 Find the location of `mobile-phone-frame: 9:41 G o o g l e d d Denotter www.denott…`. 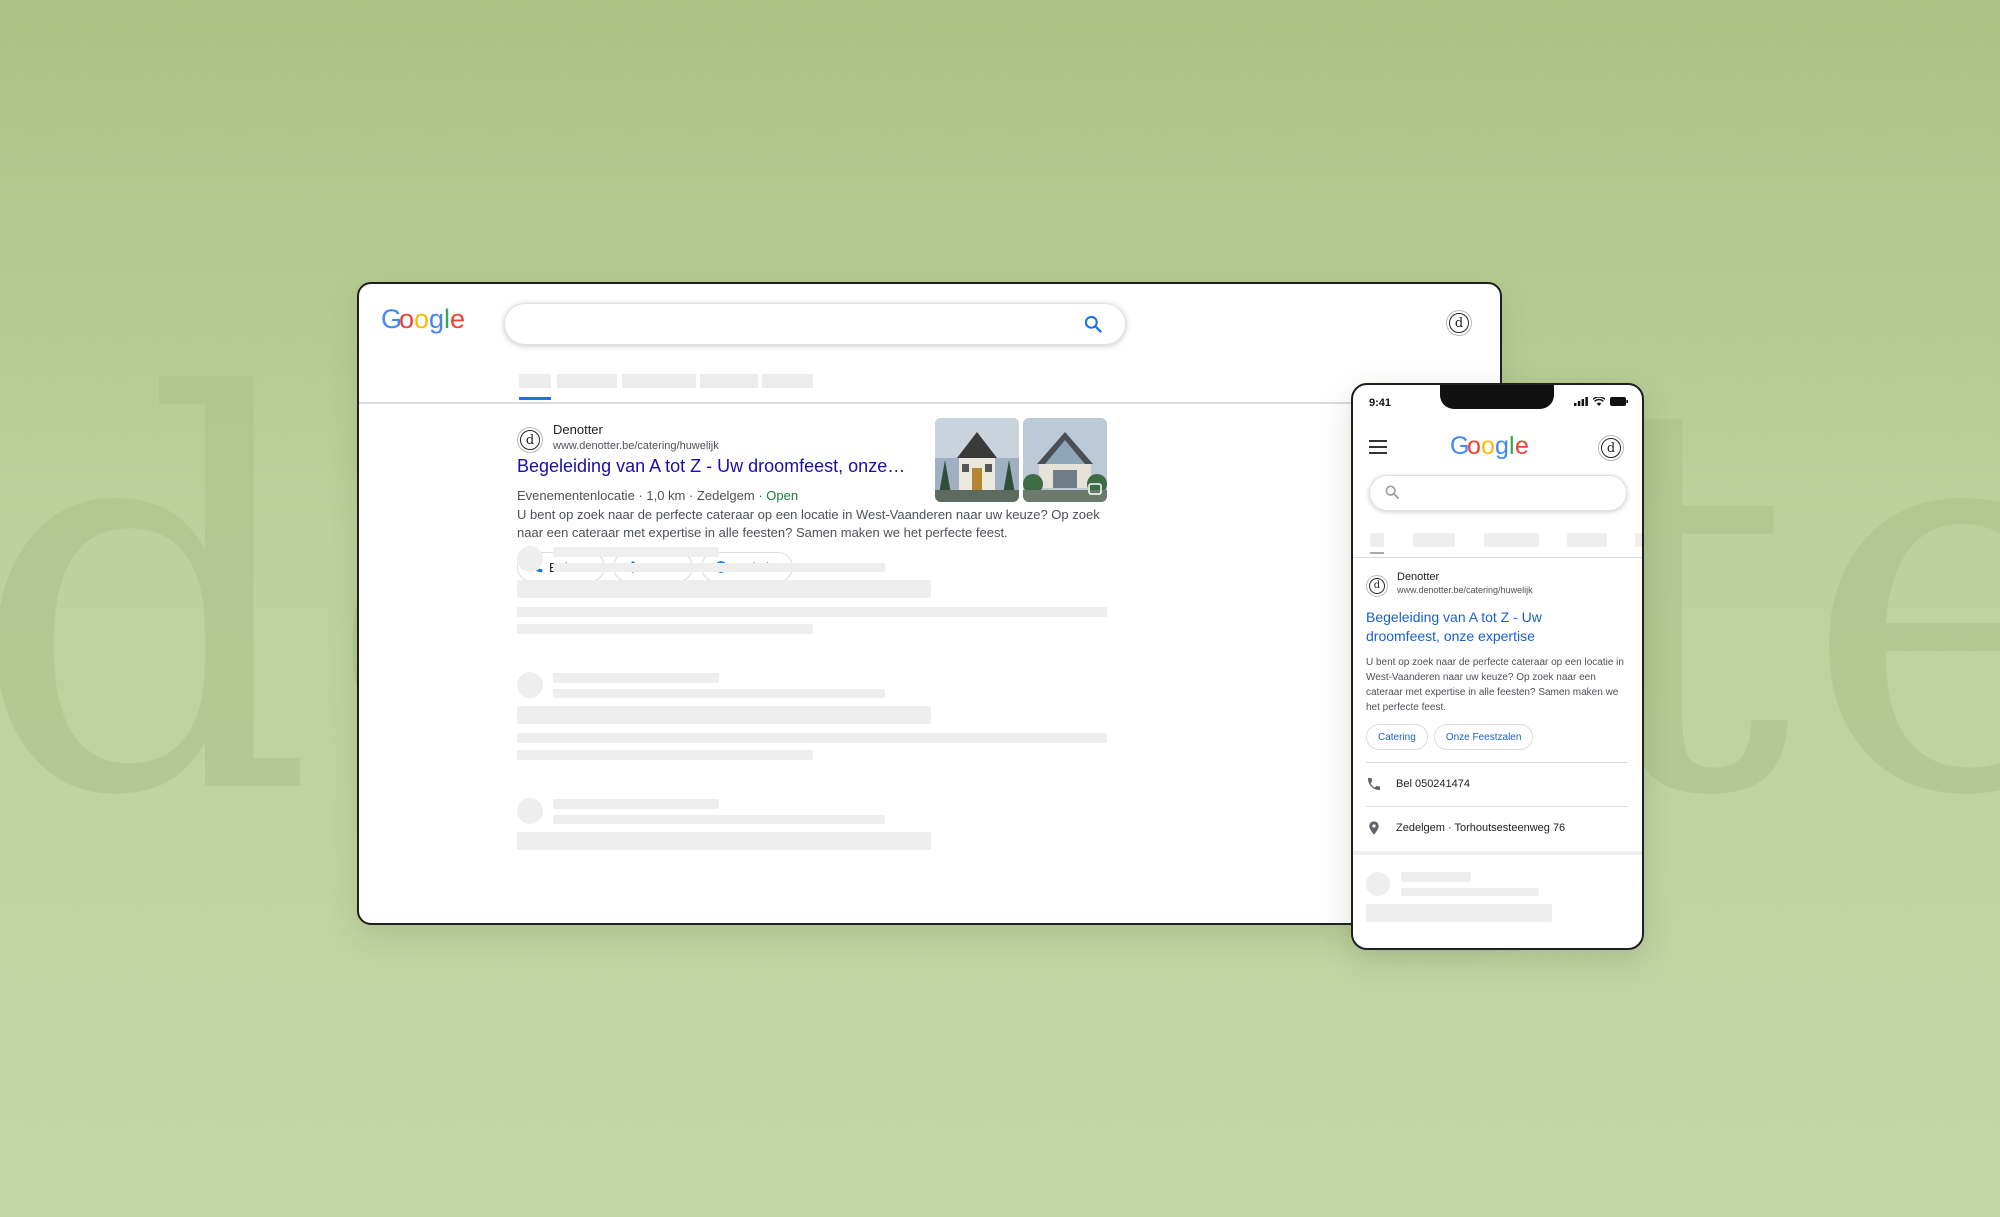

mobile-phone-frame: 9:41 G o o g l e d d Denotter www.denott… is located at coordinates (1497, 666).